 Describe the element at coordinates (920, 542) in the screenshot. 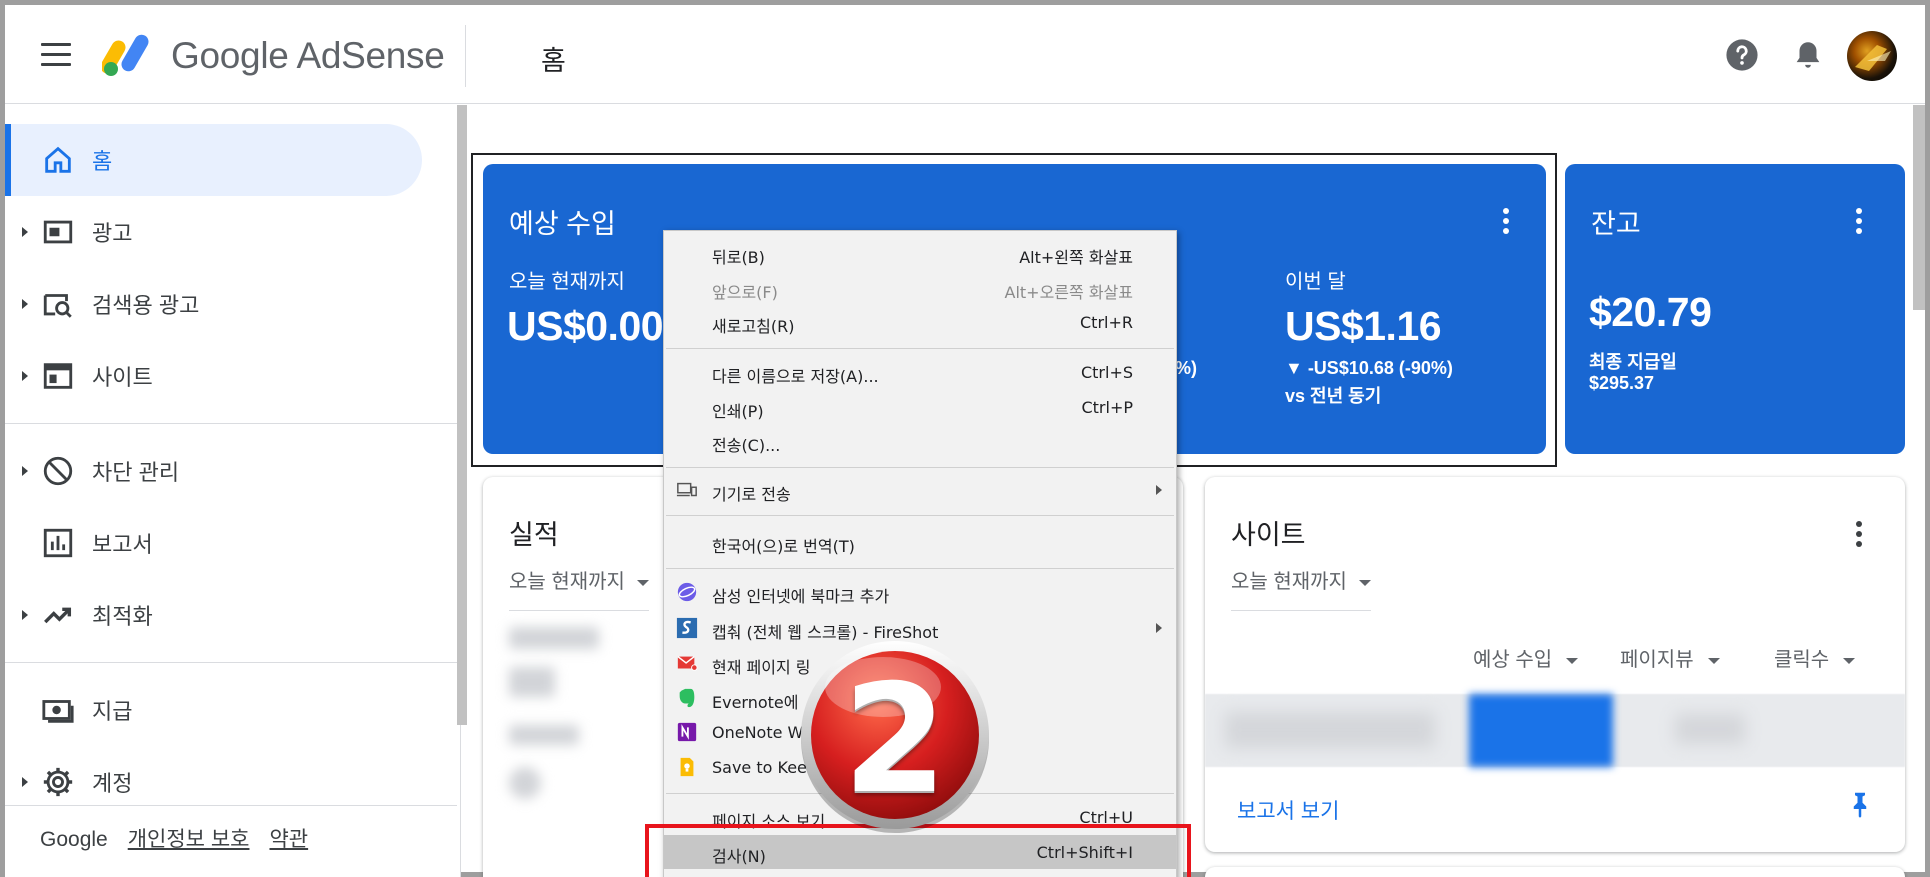

I see `menu-item-translate: 한국어(으)로 번역(T)` at that location.